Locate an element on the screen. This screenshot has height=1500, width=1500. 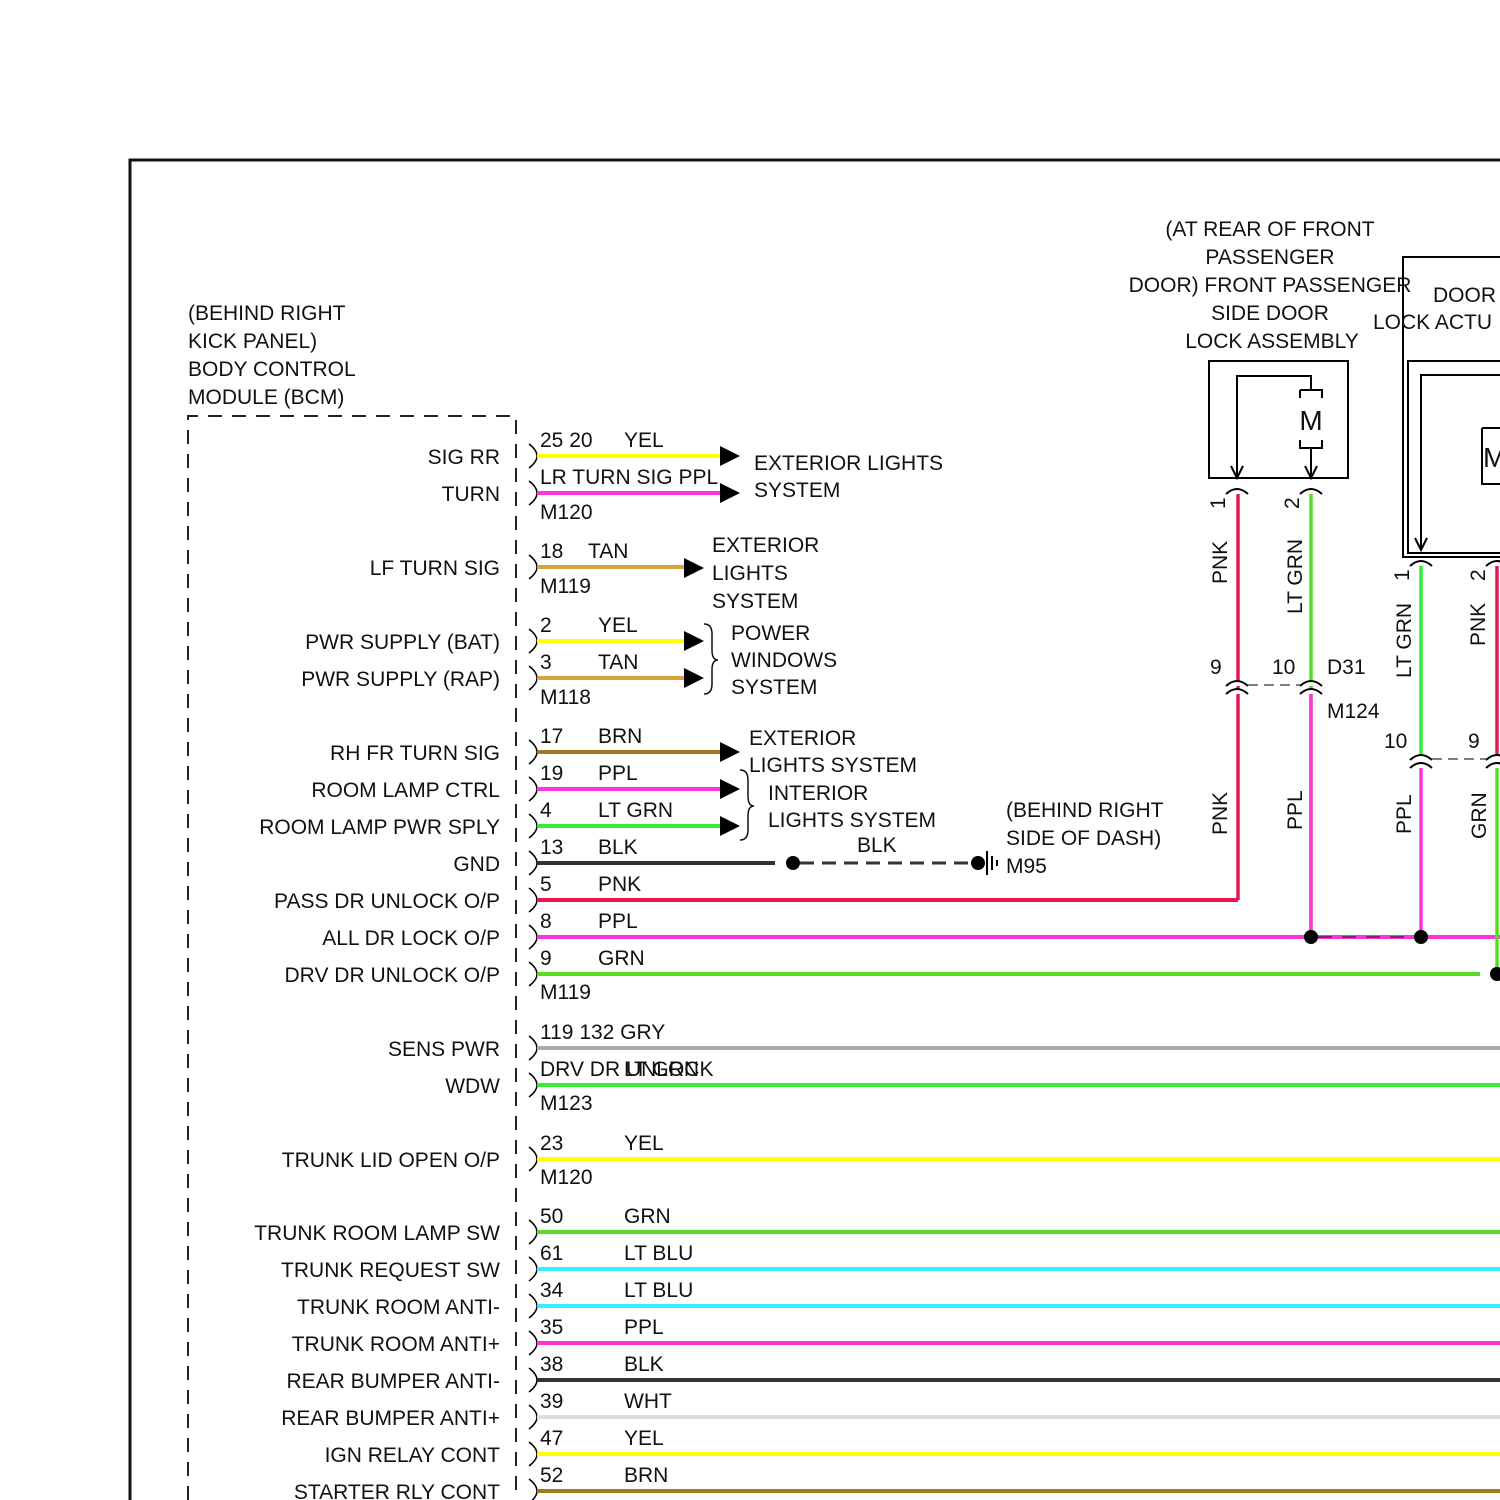
svg-text: M is located at coordinates (1491, 457).